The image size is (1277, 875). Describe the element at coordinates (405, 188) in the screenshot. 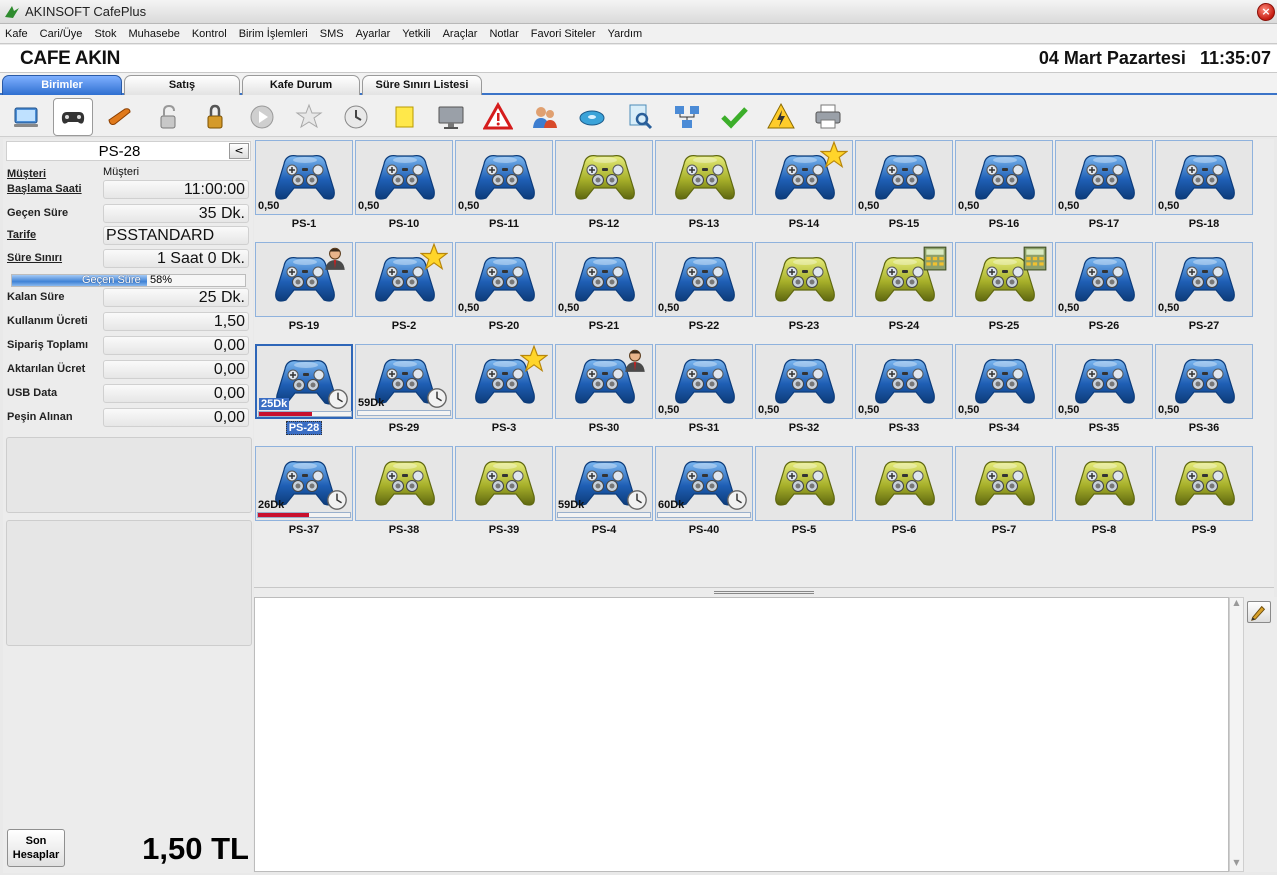

I see `unit-tile: 0,50 PS-10` at that location.